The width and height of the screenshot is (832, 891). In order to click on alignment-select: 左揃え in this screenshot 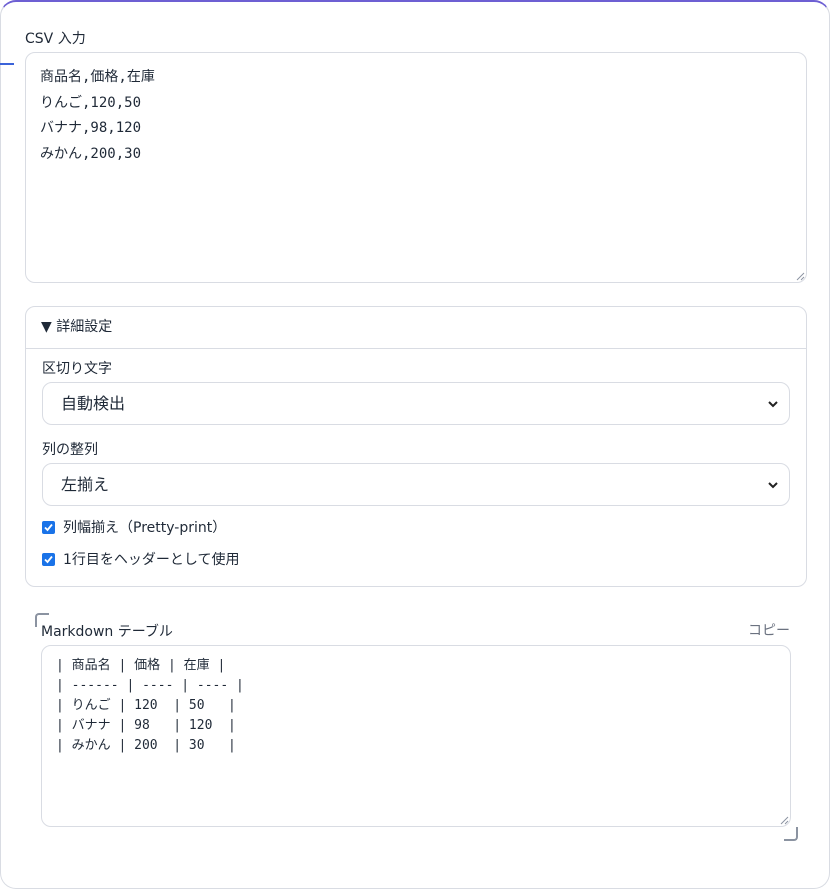, I will do `click(416, 484)`.